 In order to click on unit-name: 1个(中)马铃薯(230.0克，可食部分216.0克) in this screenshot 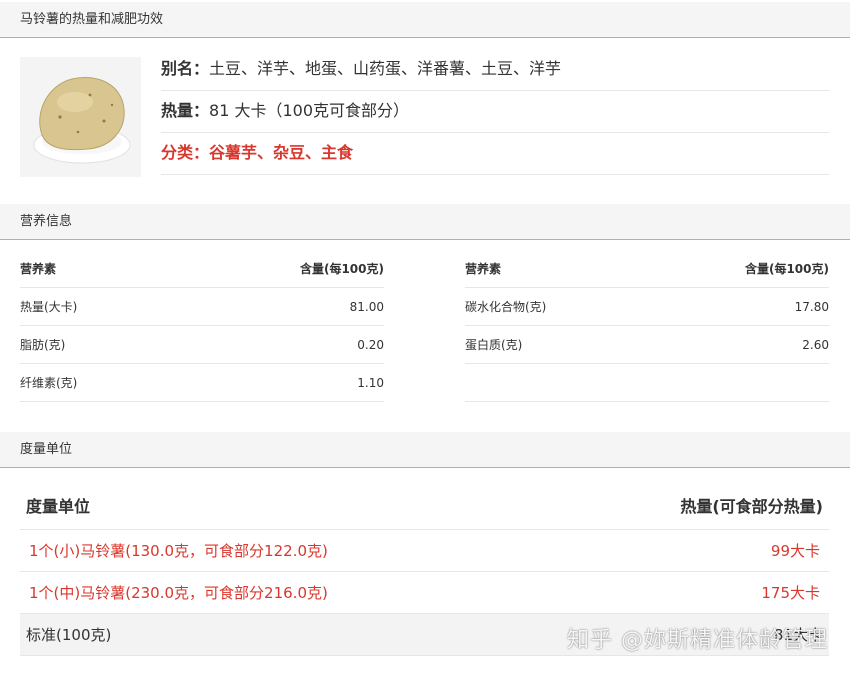, I will do `click(178, 593)`.